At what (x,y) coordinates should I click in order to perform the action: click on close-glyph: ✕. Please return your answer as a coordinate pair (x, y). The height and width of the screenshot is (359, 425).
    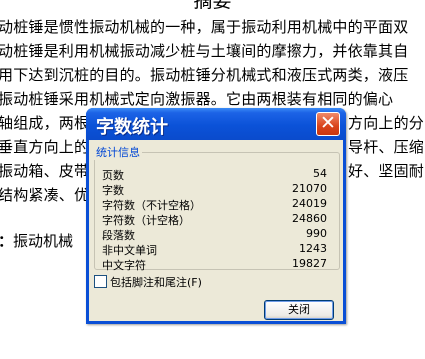
    Looking at the image, I should click on (328, 123).